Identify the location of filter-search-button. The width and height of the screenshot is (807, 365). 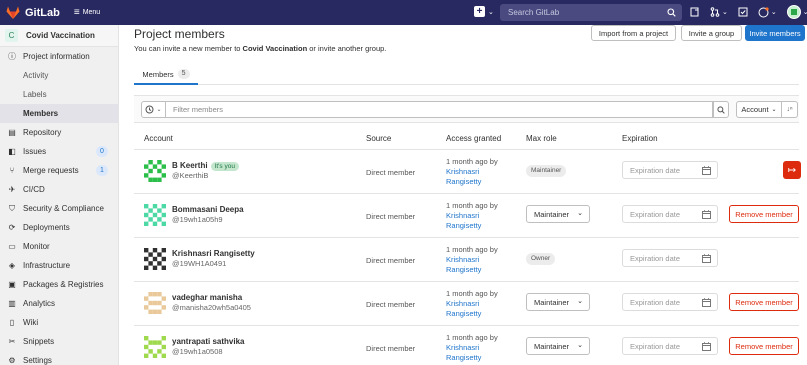
(721, 109).